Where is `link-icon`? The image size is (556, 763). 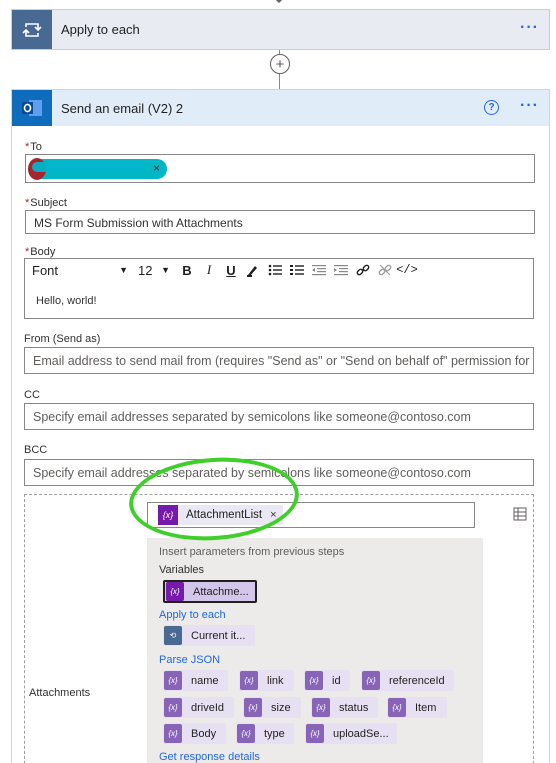
link-icon is located at coordinates (363, 270).